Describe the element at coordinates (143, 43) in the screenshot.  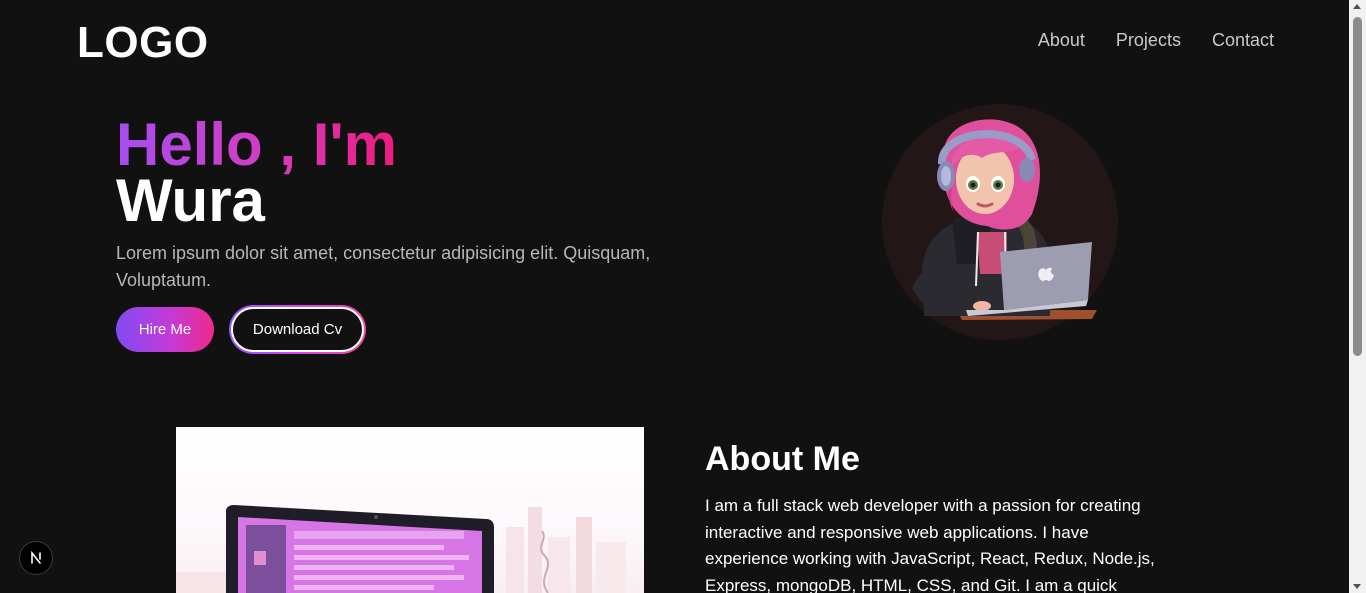
I see `logo: LOGO` at that location.